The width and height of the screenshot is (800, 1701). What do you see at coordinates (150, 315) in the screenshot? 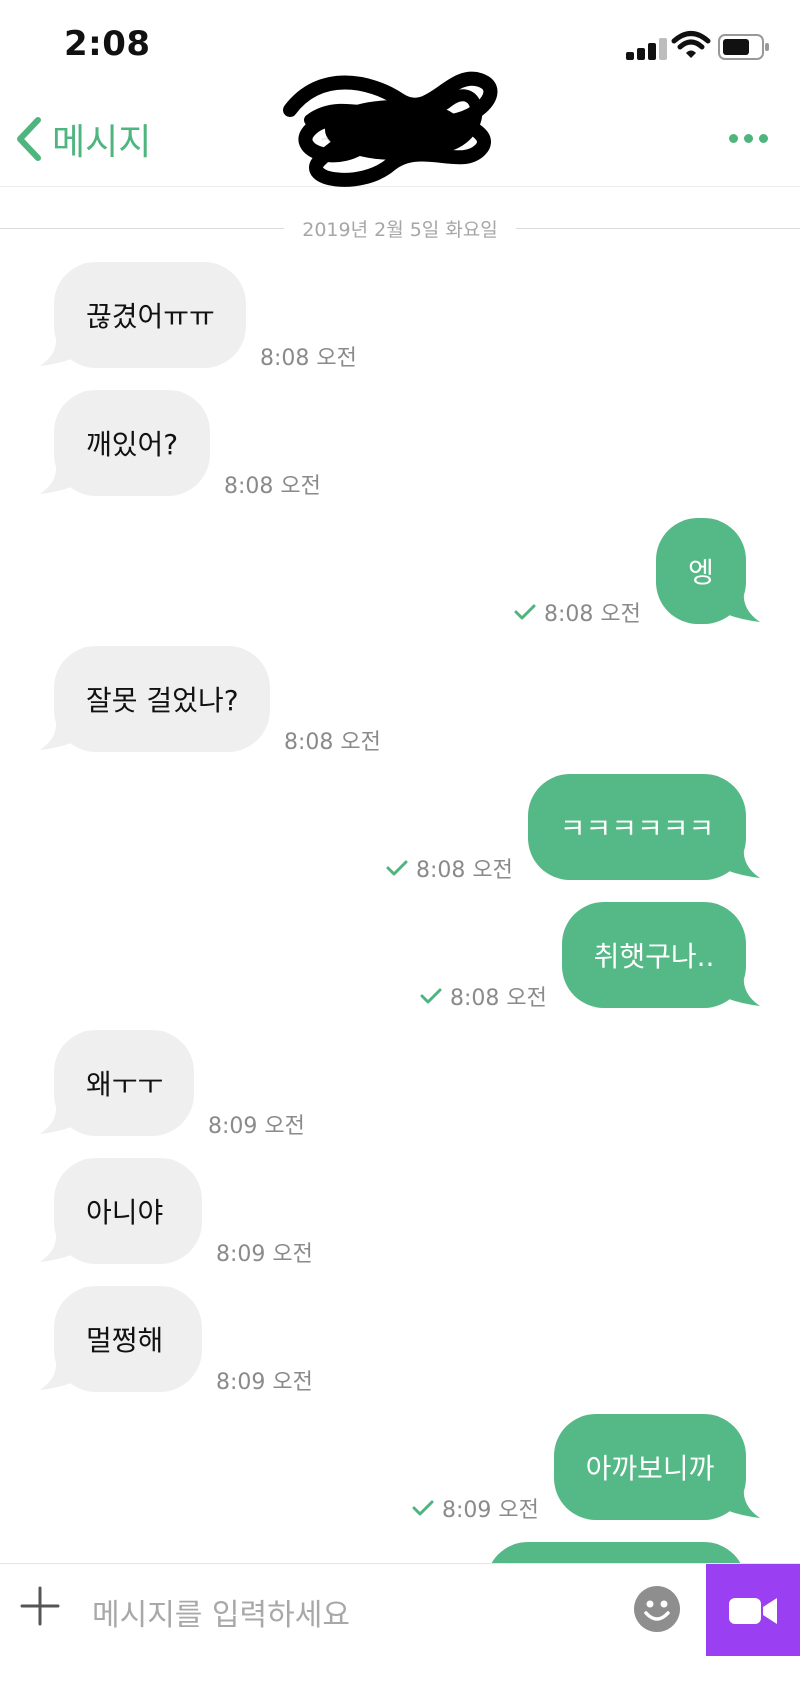
I see `message-text: 끊겼어ㅠㅠ` at bounding box center [150, 315].